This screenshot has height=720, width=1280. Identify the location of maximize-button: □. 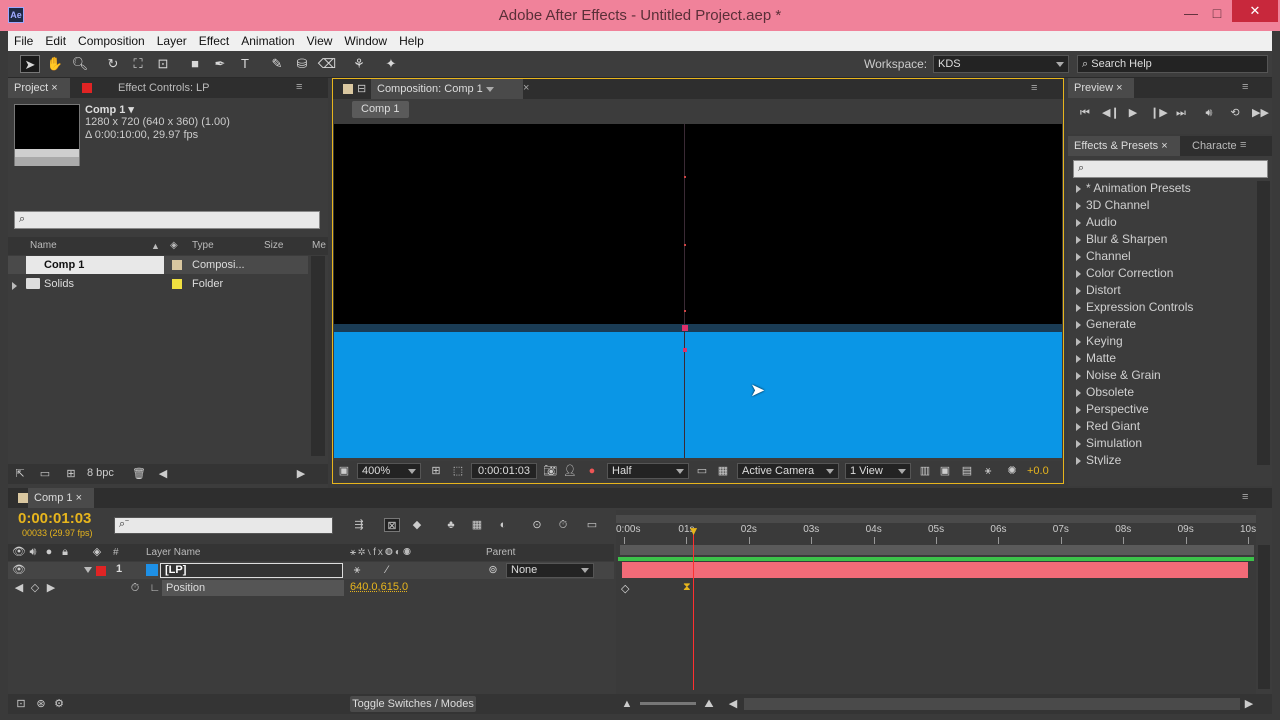
(1217, 13).